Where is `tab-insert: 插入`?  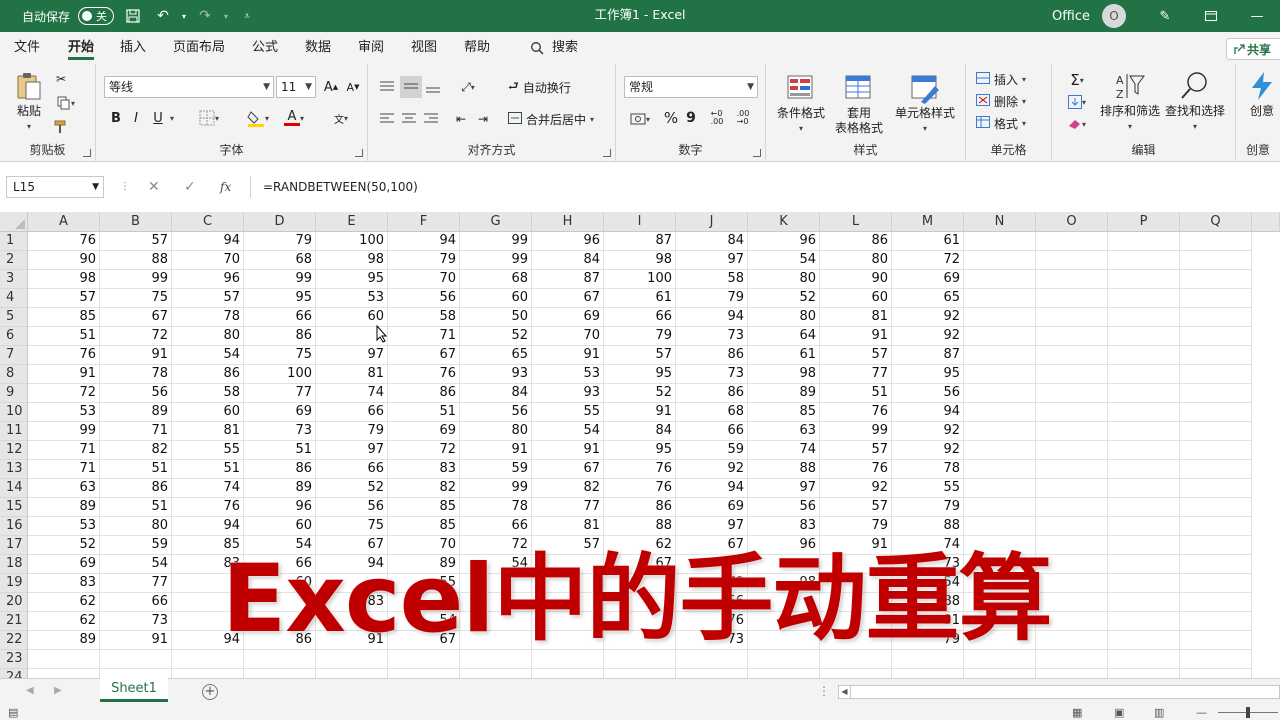
tab-insert: 插入 is located at coordinates (133, 48).